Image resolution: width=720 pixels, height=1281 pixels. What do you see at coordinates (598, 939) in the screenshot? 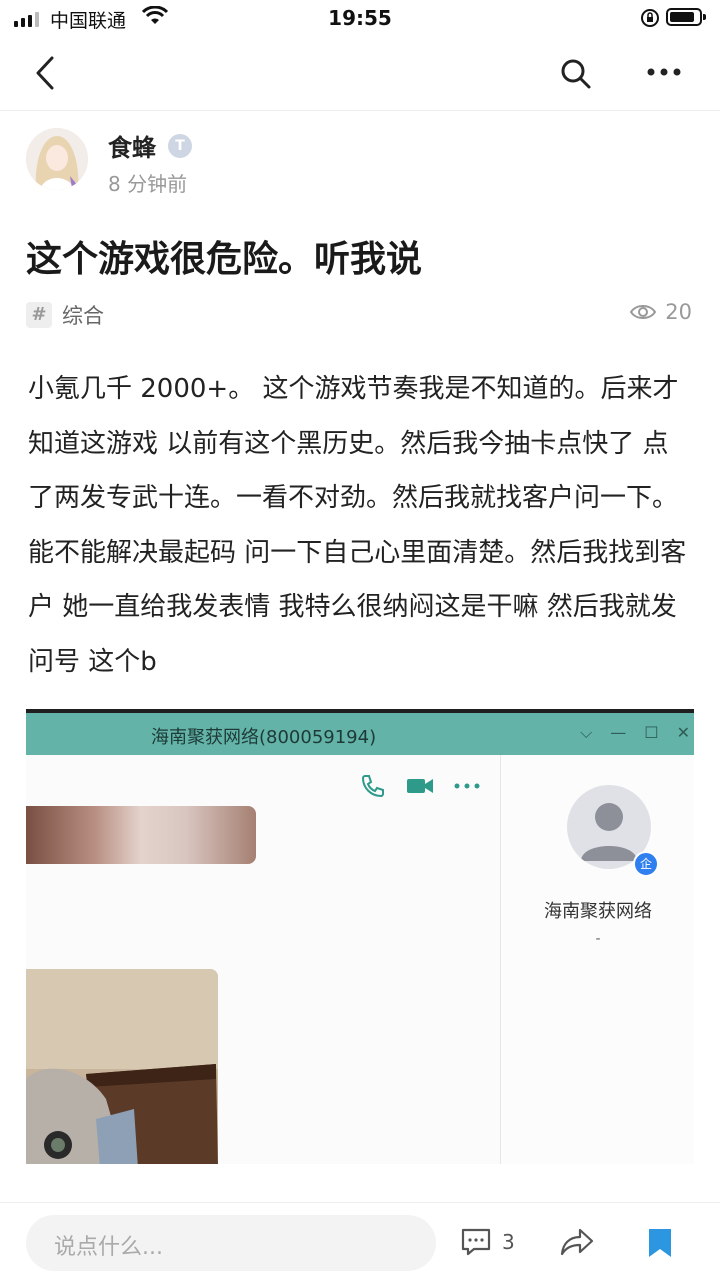
I see `contact-subtitle: -` at bounding box center [598, 939].